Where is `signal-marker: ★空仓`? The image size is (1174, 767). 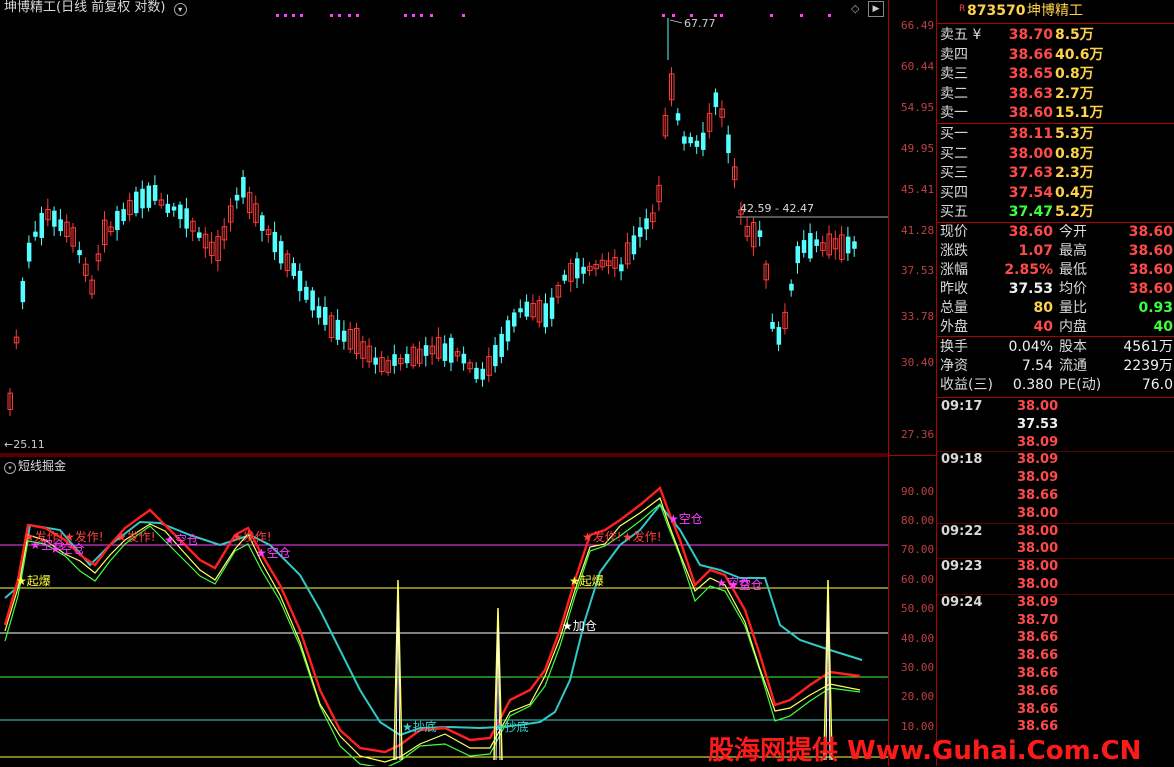 signal-marker: ★空仓 is located at coordinates (181, 539).